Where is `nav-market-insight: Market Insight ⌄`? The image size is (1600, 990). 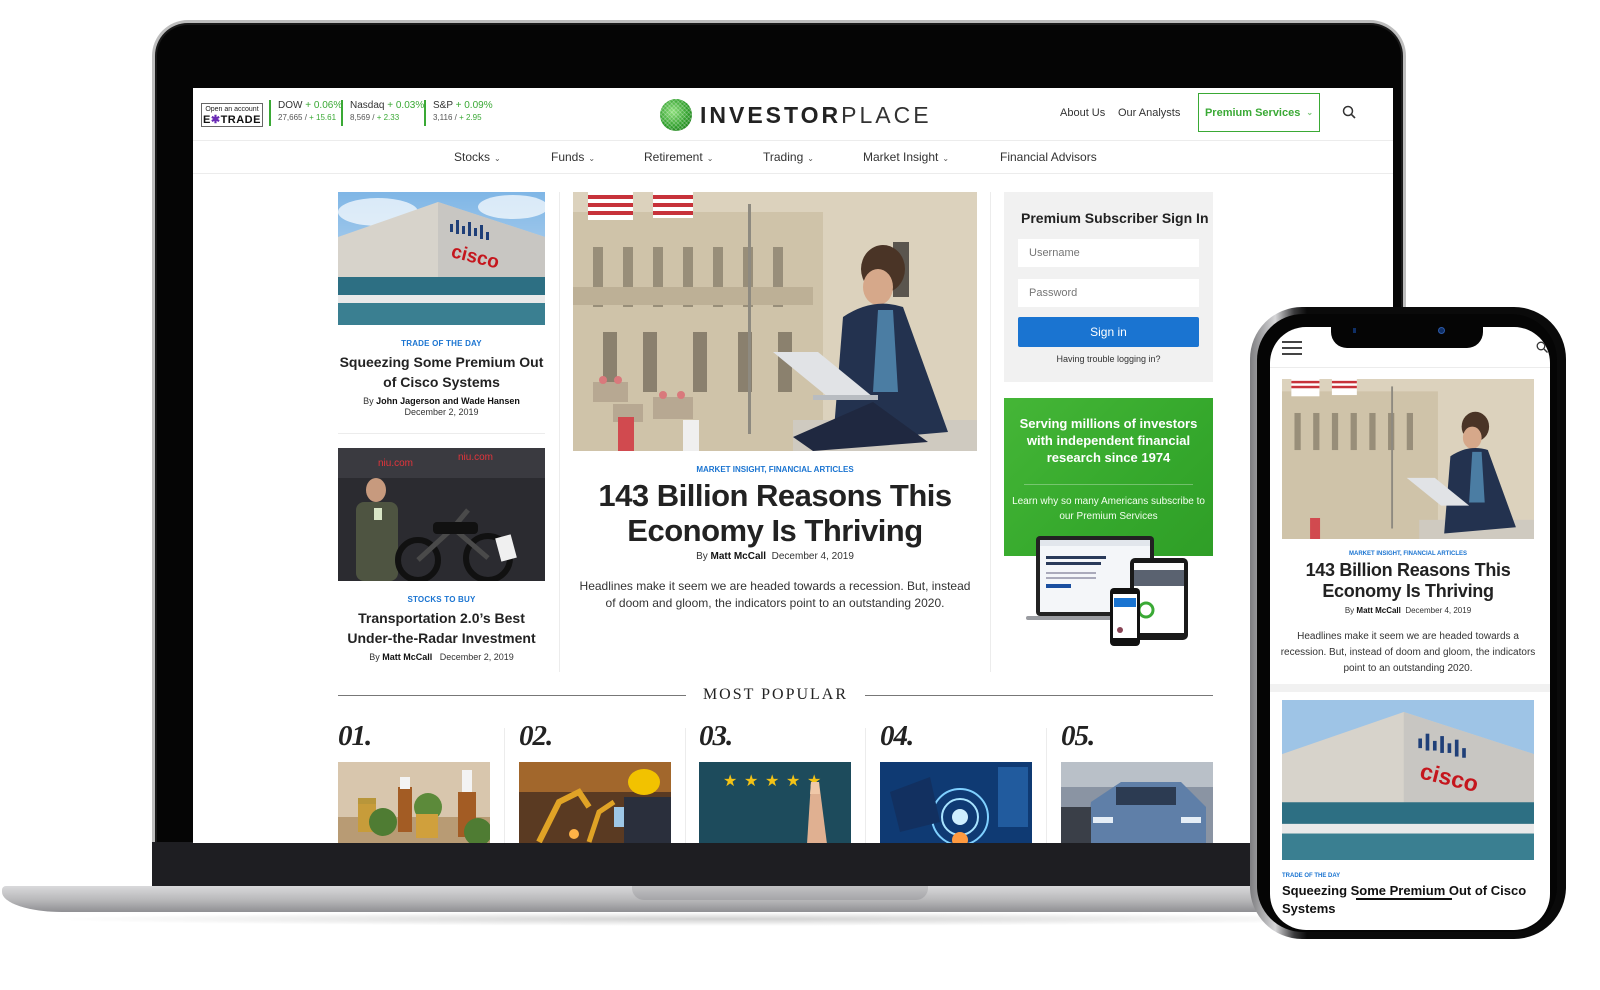
nav-market-insight: Market Insight ⌄ is located at coordinates (906, 157).